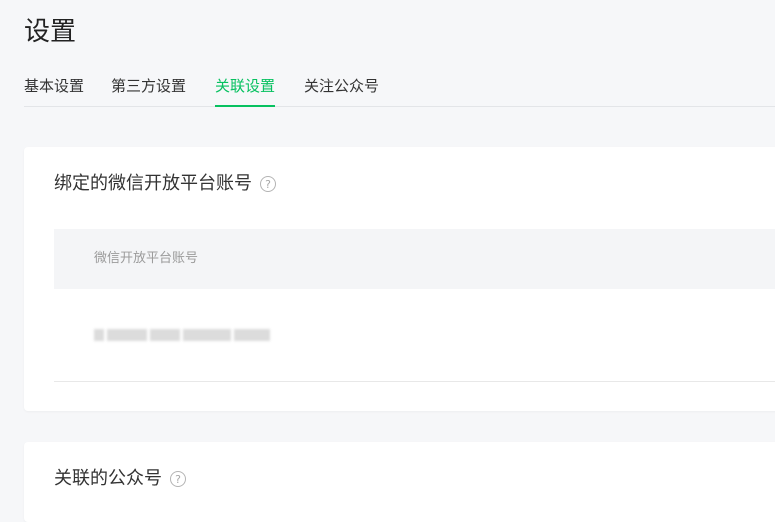 The height and width of the screenshot is (522, 775). What do you see at coordinates (146, 258) in the screenshot?
I see `column-header-open-platform-account: 微信开放平台账号` at bounding box center [146, 258].